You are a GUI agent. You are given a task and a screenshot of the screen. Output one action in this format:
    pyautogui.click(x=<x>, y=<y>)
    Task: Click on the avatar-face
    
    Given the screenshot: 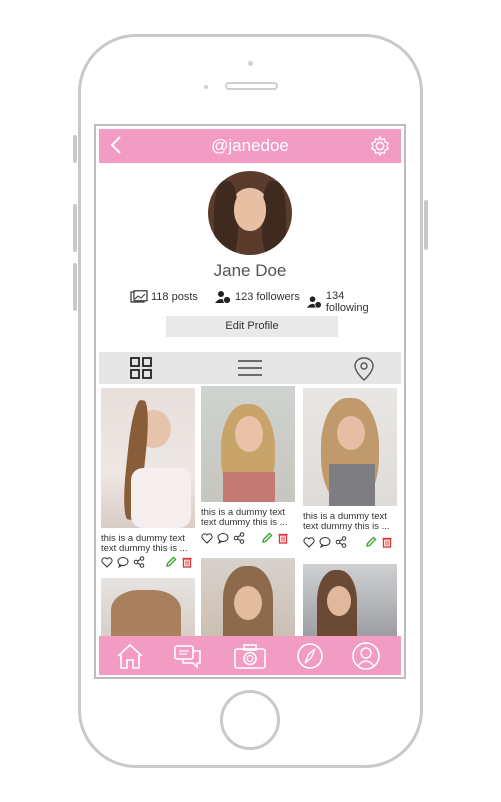 What is the action you would take?
    pyautogui.click(x=250, y=210)
    